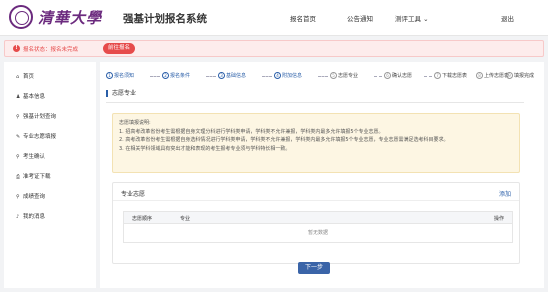 Image resolution: width=548 pixels, height=292 pixels. What do you see at coordinates (119, 48) in the screenshot?
I see `go-register-button: 前往报名` at bounding box center [119, 48].